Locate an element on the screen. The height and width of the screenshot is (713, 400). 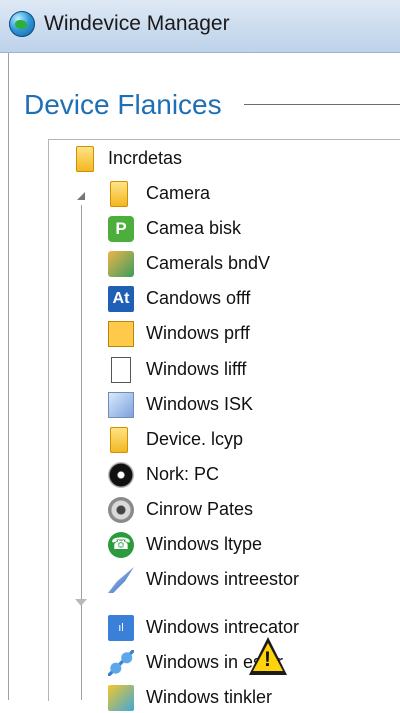
tree-item-label: Windows prff is located at coordinates (198, 333).